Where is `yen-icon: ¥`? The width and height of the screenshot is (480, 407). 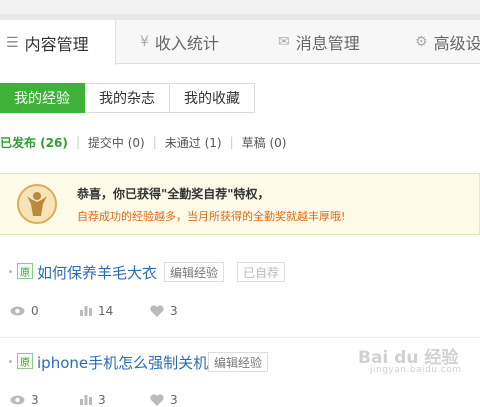
yen-icon: ¥ is located at coordinates (144, 42).